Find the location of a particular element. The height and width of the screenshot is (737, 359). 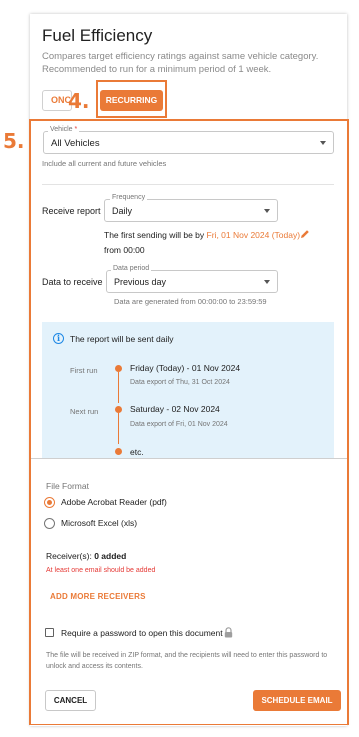

etc-label: etc. is located at coordinates (137, 452).